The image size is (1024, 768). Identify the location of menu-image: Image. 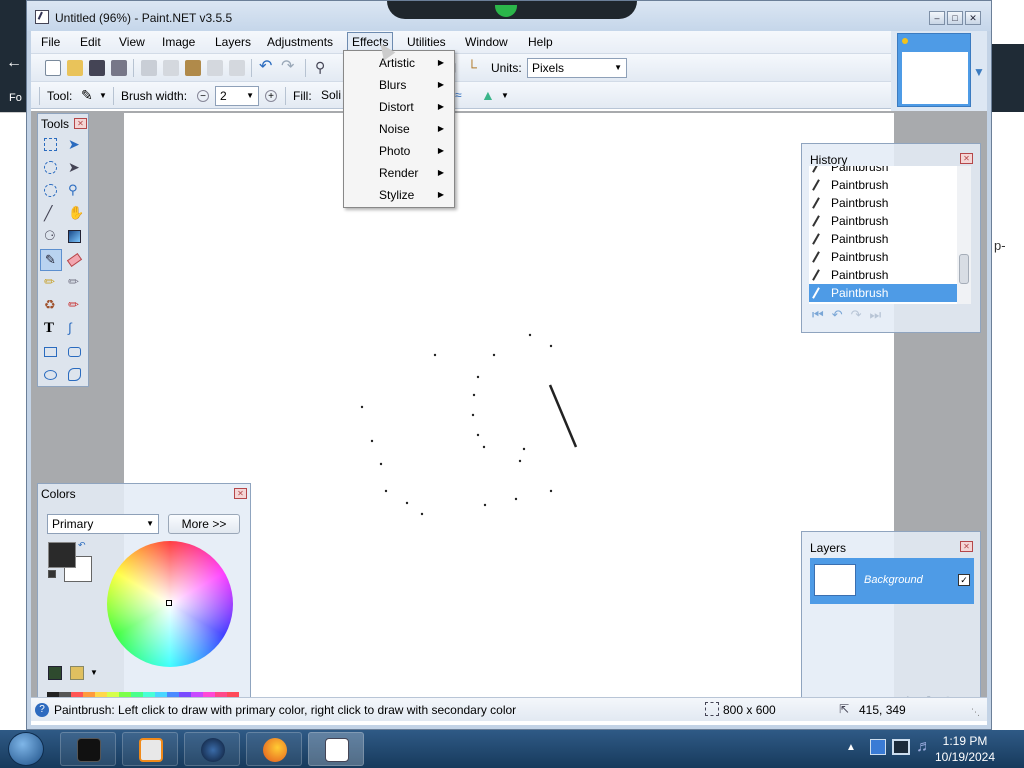
(178, 42).